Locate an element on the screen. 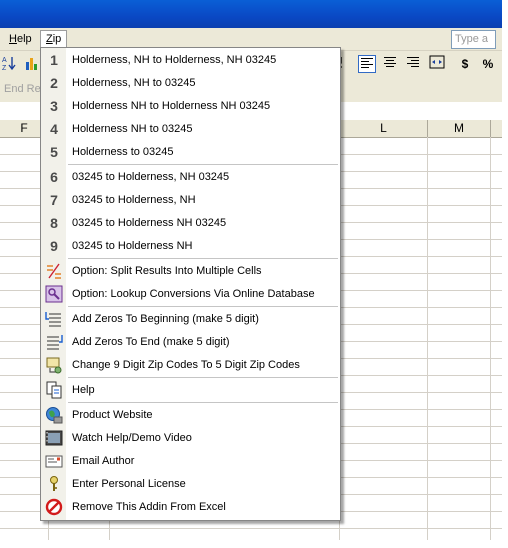 The image size is (508, 548). menu-item-label: Holderness NH to 03245 is located at coordinates (132, 129).